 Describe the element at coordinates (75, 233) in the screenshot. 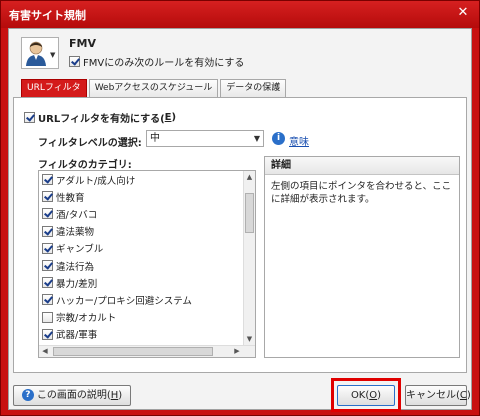

I see `category-label: 違法薬物` at that location.